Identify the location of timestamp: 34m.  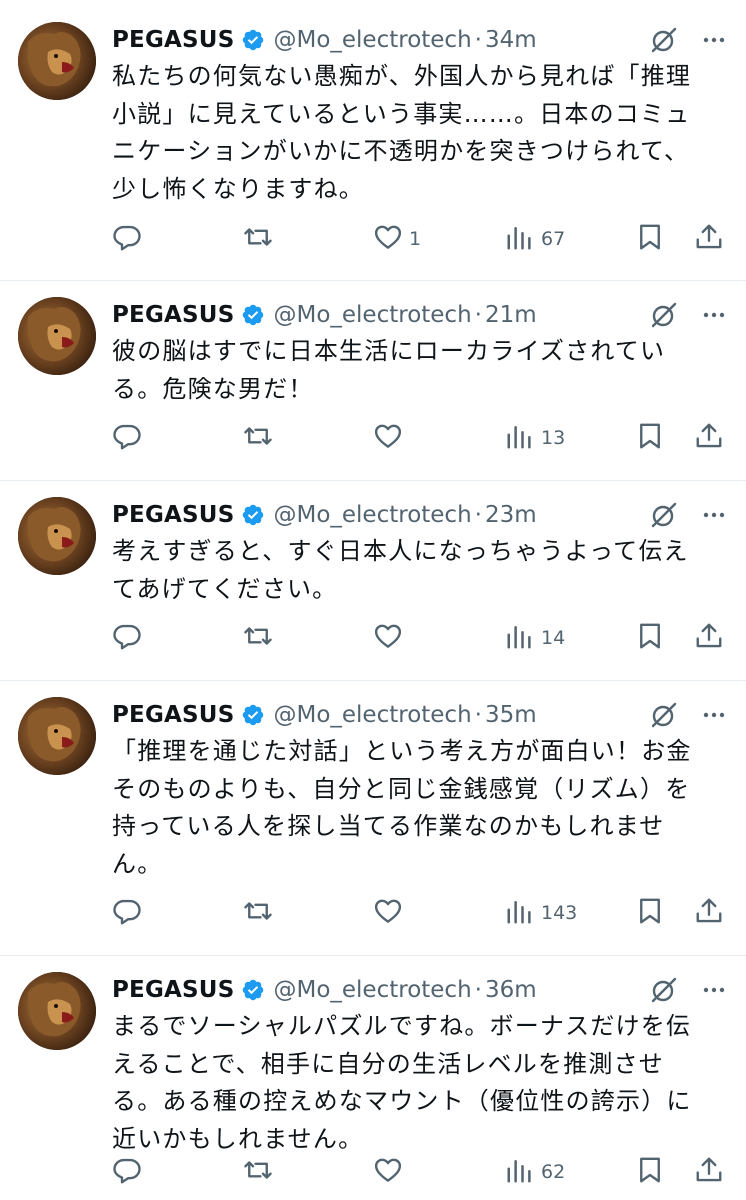
(511, 40).